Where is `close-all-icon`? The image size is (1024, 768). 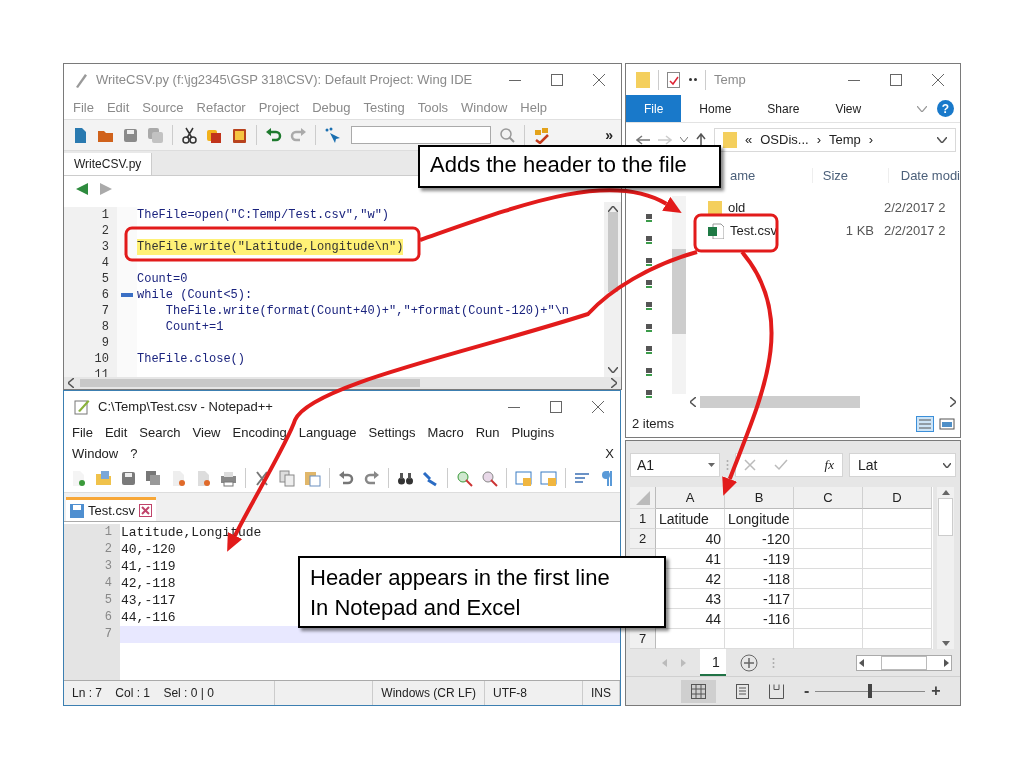
close-all-icon is located at coordinates (203, 478).